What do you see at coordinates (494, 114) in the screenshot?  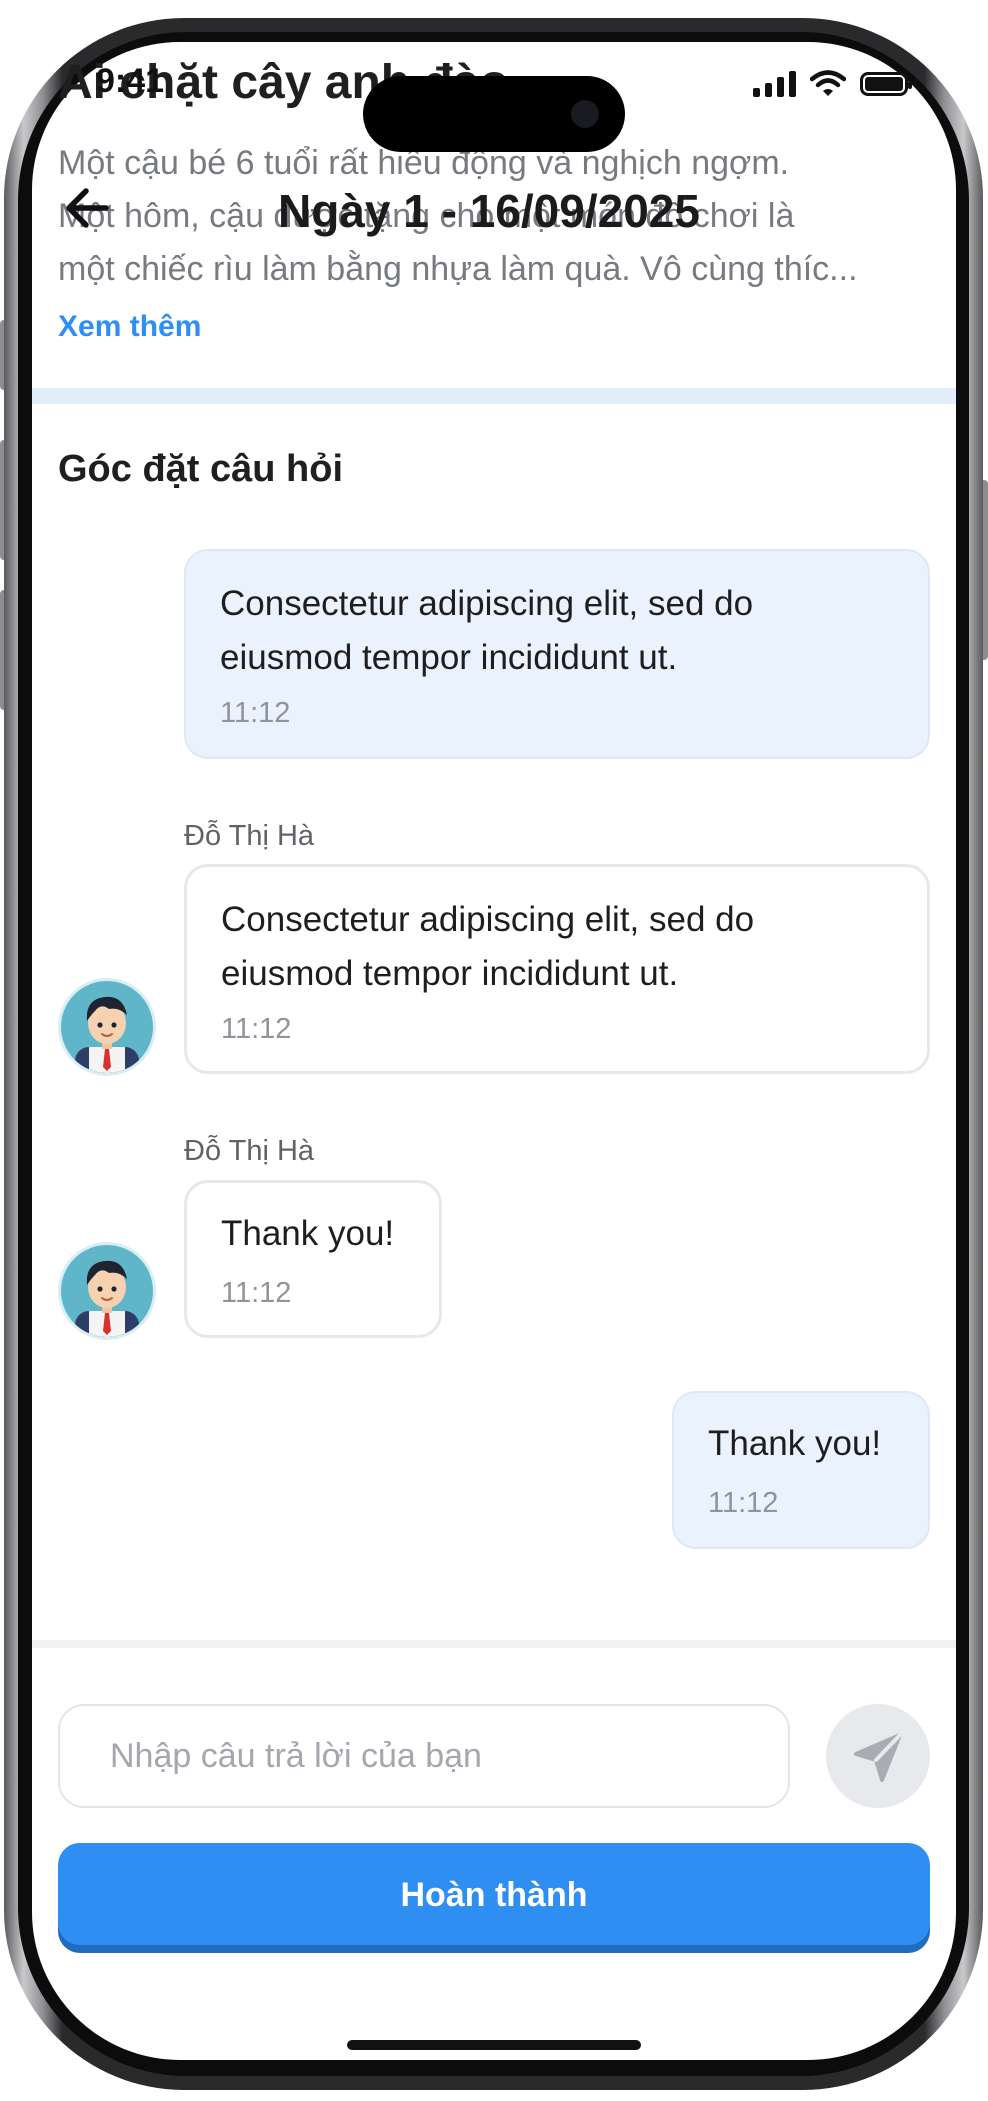 I see `dynamic-island` at bounding box center [494, 114].